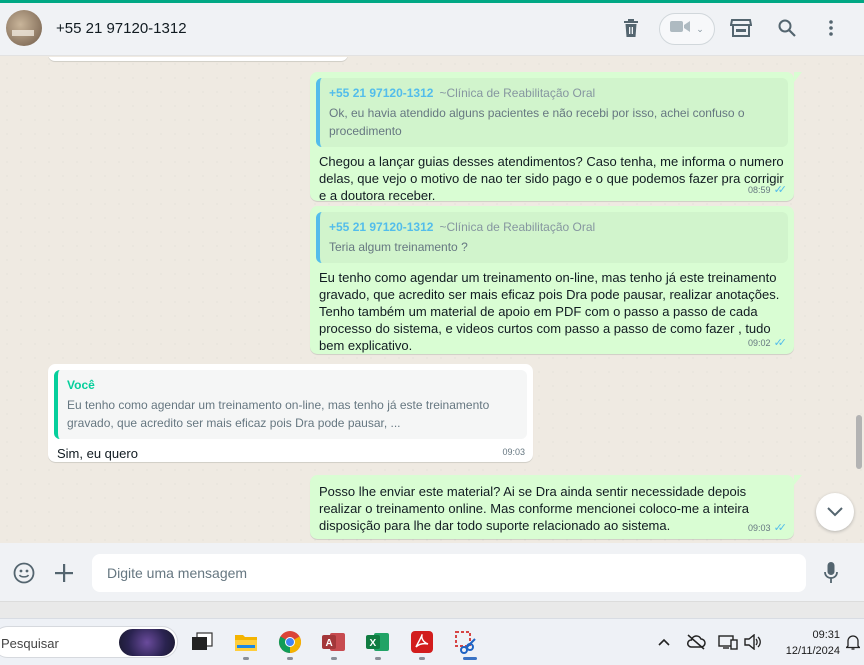 Image resolution: width=864 pixels, height=665 pixels. What do you see at coordinates (290, 642) in the screenshot?
I see `chrome-icon` at bounding box center [290, 642].